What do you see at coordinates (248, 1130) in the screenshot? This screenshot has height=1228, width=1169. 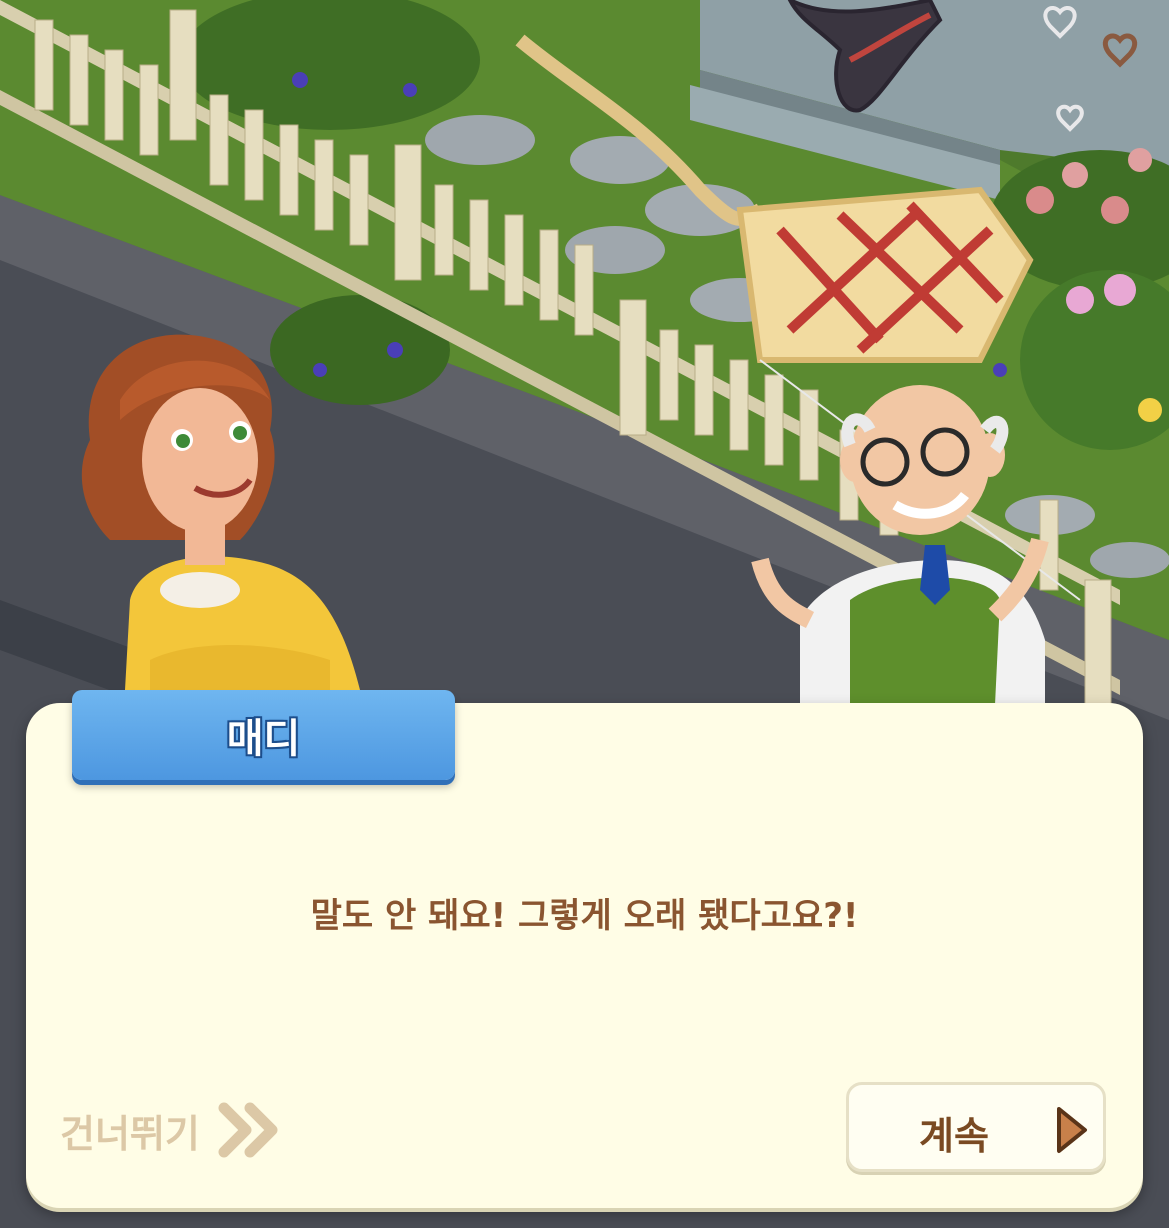 I see `double-chevron-right-icon` at bounding box center [248, 1130].